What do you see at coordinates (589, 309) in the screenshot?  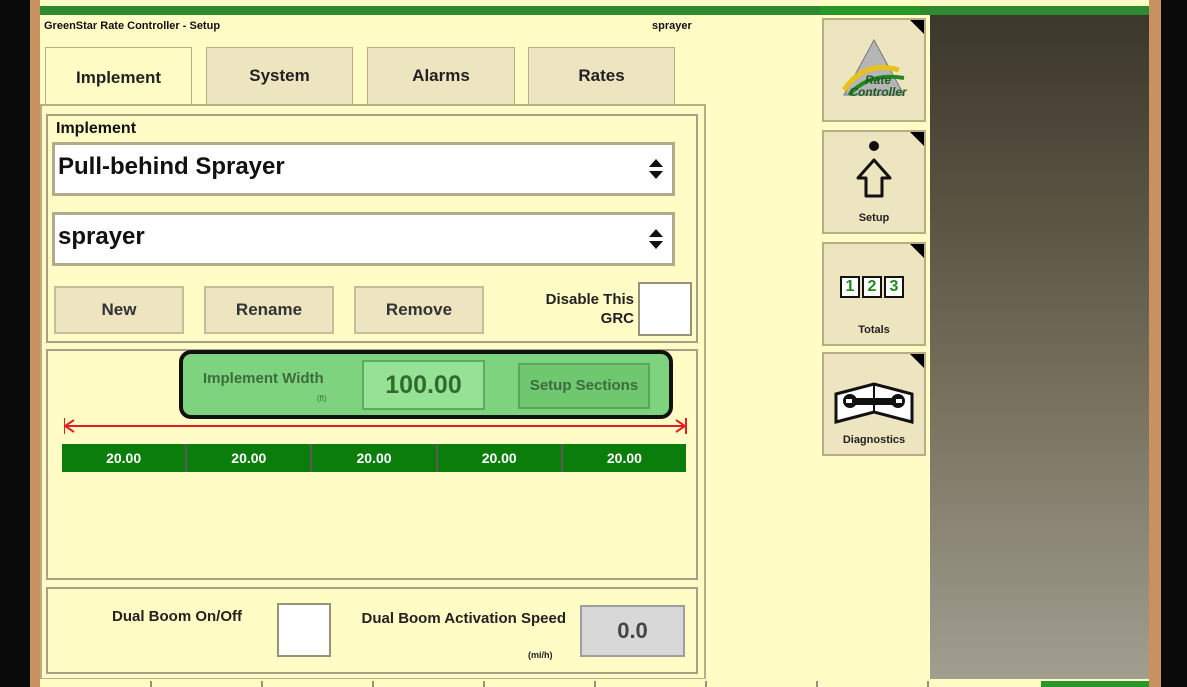 I see `disable-grc-label: Disable This GRC` at bounding box center [589, 309].